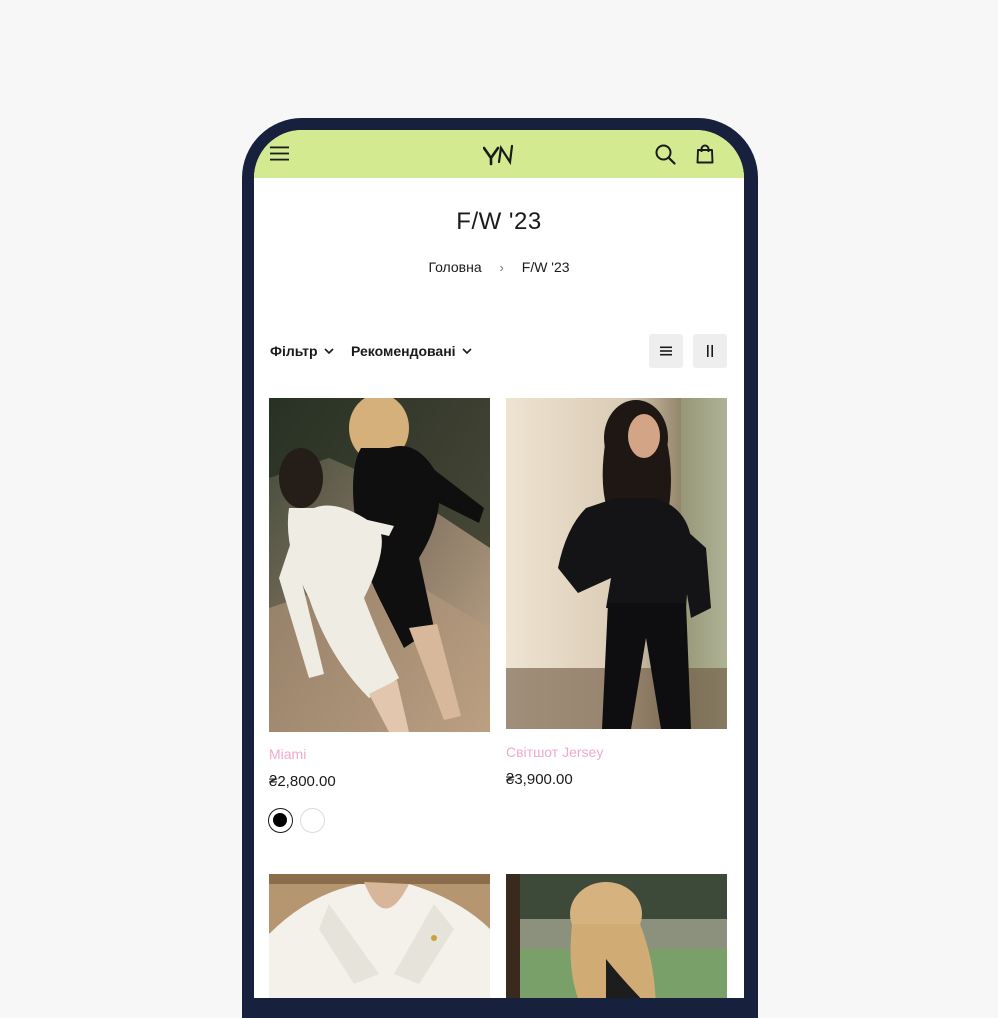  I want to click on list-view-button, so click(666, 351).